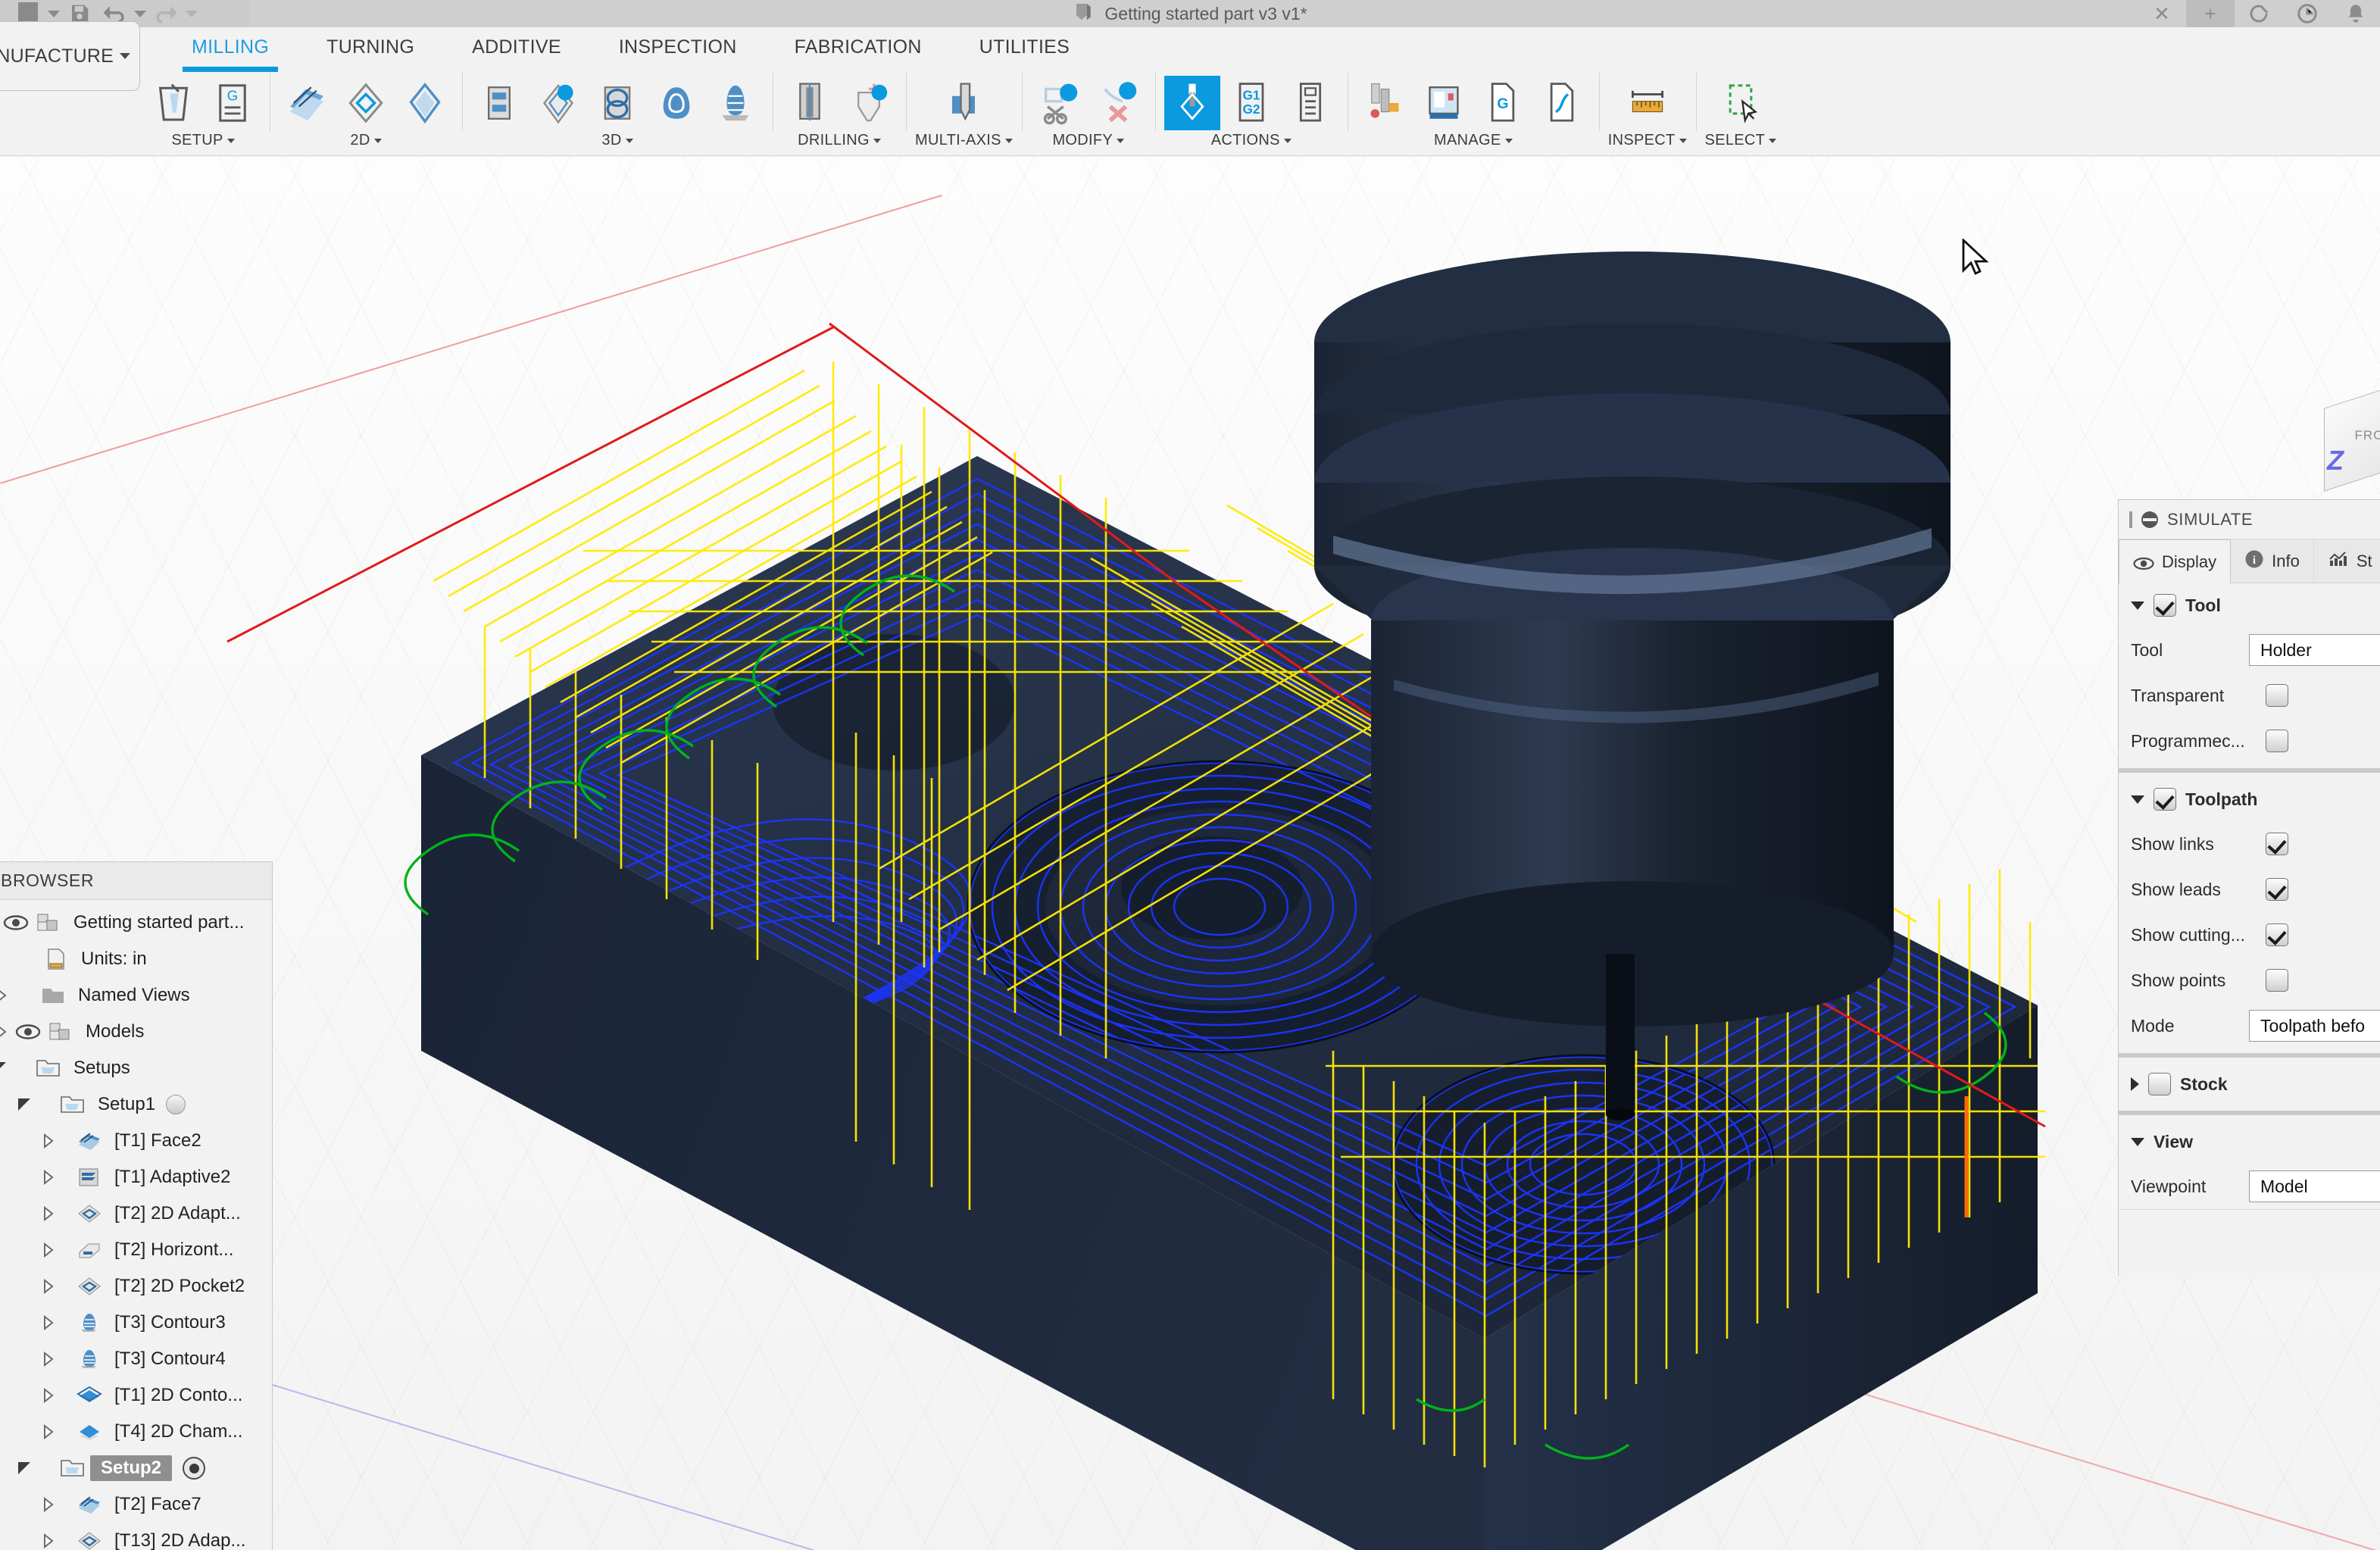 This screenshot has height=1550, width=2380. I want to click on machine-library-icon, so click(1444, 103).